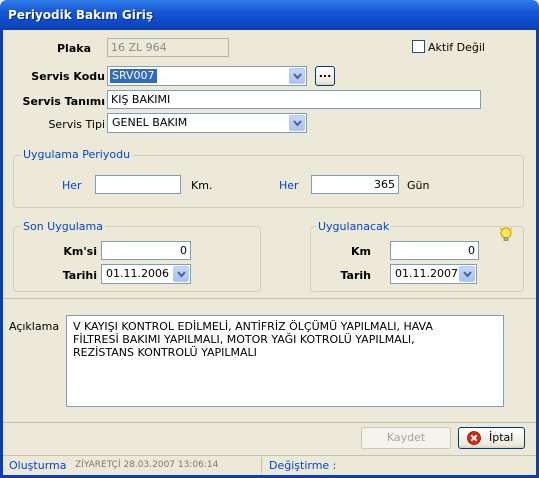 This screenshot has height=478, width=539. What do you see at coordinates (418, 46) in the screenshot?
I see `aktif-checkbox` at bounding box center [418, 46].